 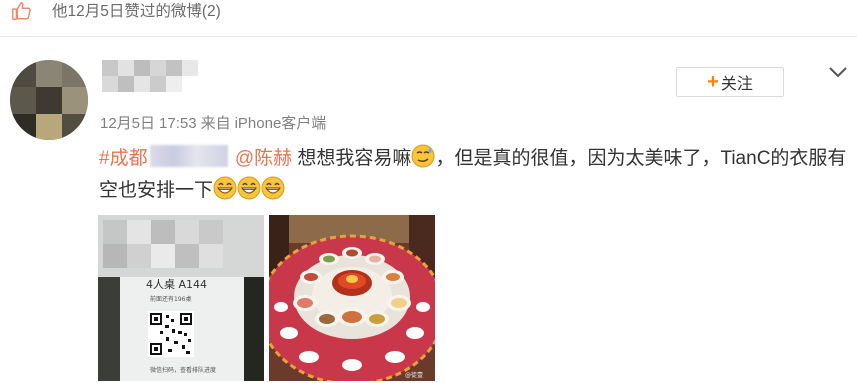 I want to click on hashtag-link: #成都, so click(x=123, y=158).